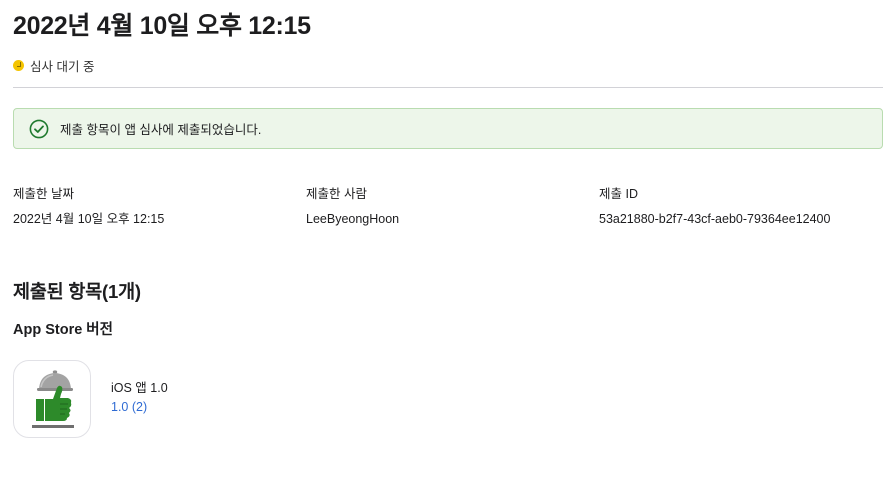  I want to click on submitter-field: 제출한 사람 LeeByeongHoon, so click(352, 206).